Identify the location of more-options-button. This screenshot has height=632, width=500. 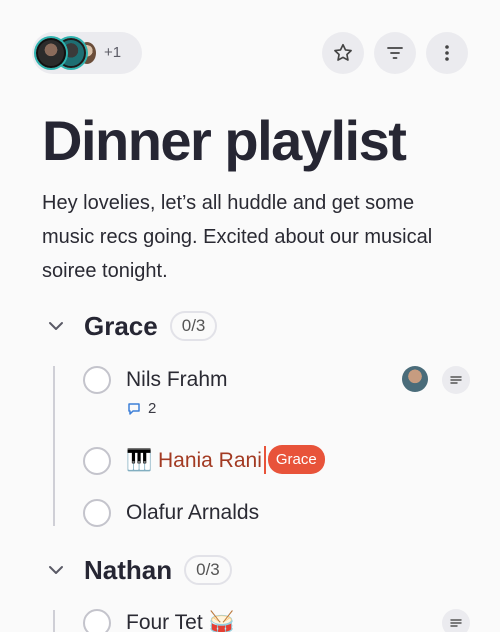
(447, 53).